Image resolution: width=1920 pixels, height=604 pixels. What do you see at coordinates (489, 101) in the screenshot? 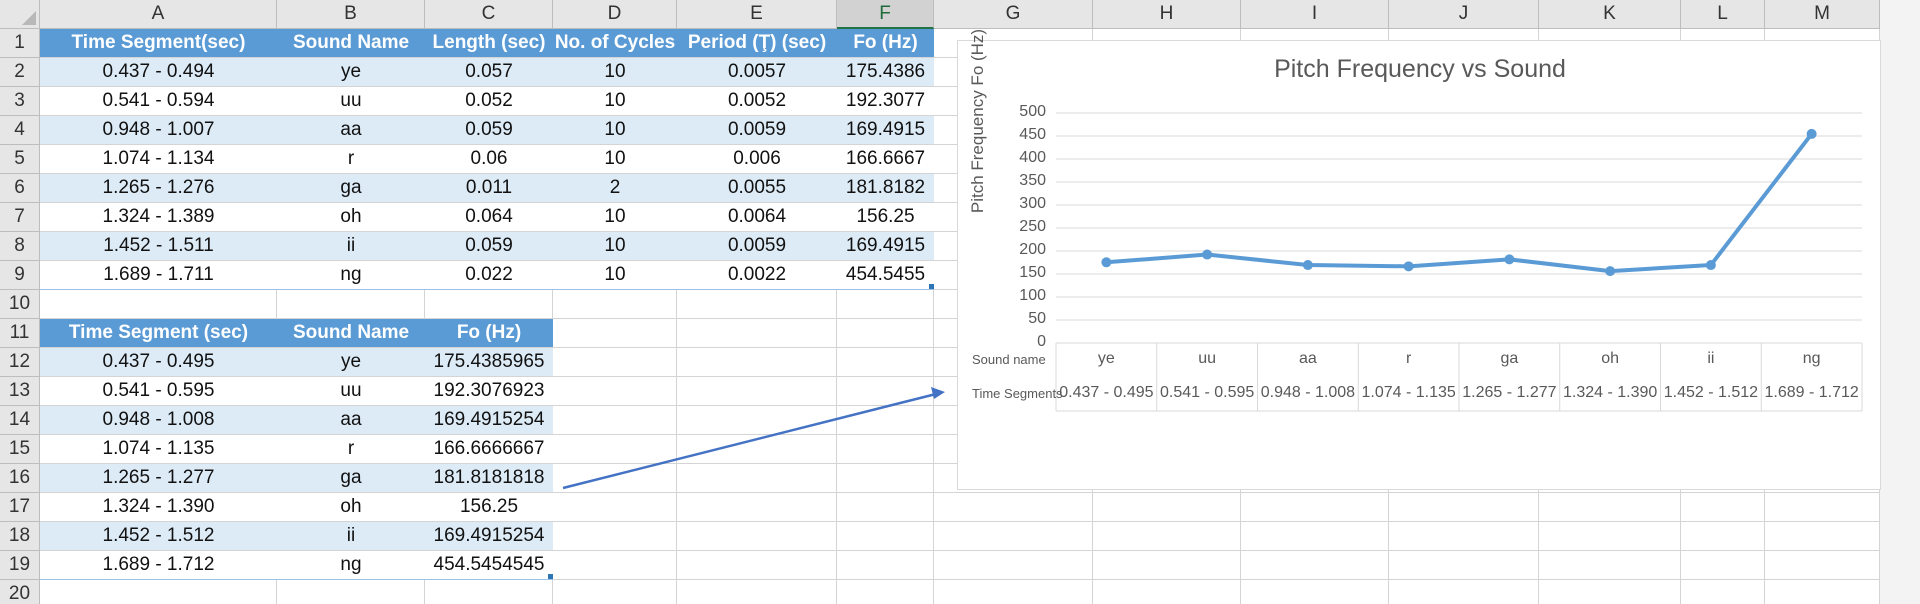
I see `table-cell: 0.052` at bounding box center [489, 101].